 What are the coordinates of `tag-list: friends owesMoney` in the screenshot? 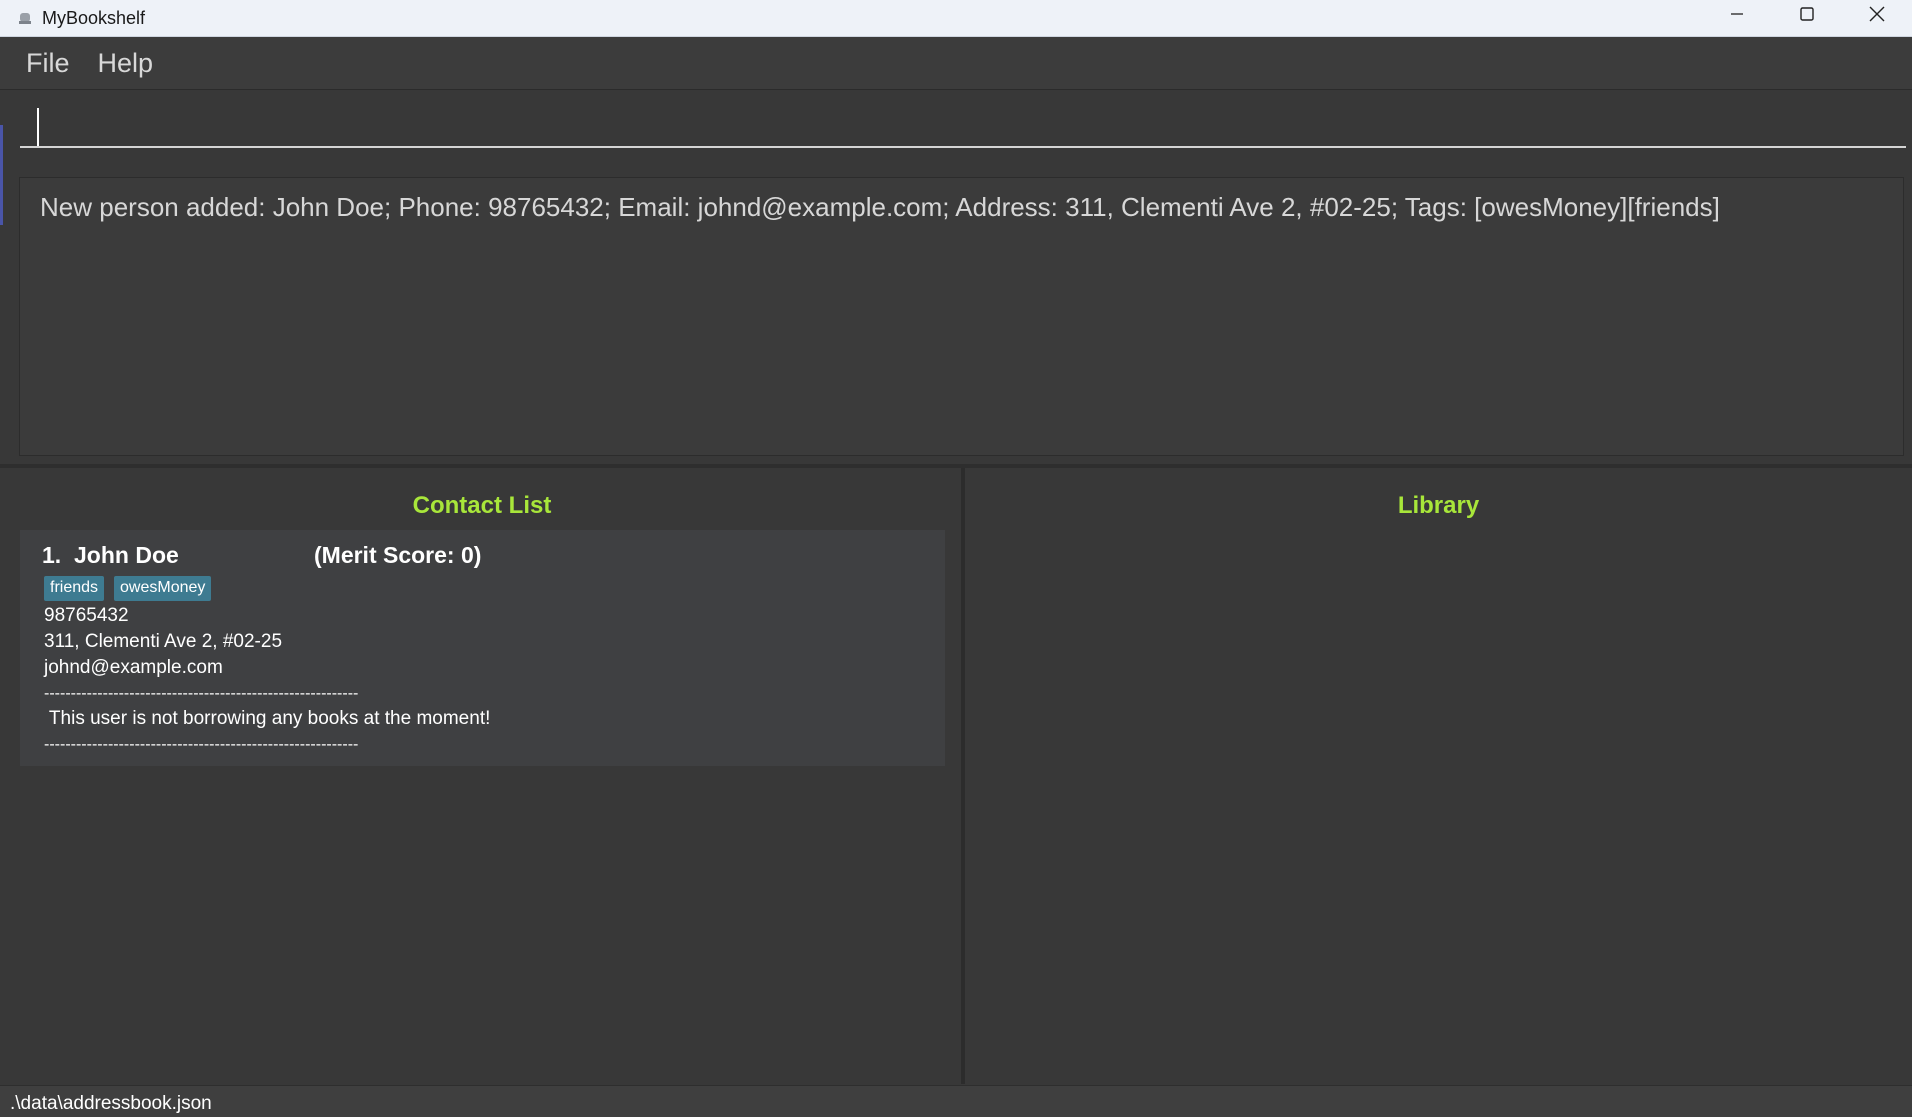 It's located at (132, 588).